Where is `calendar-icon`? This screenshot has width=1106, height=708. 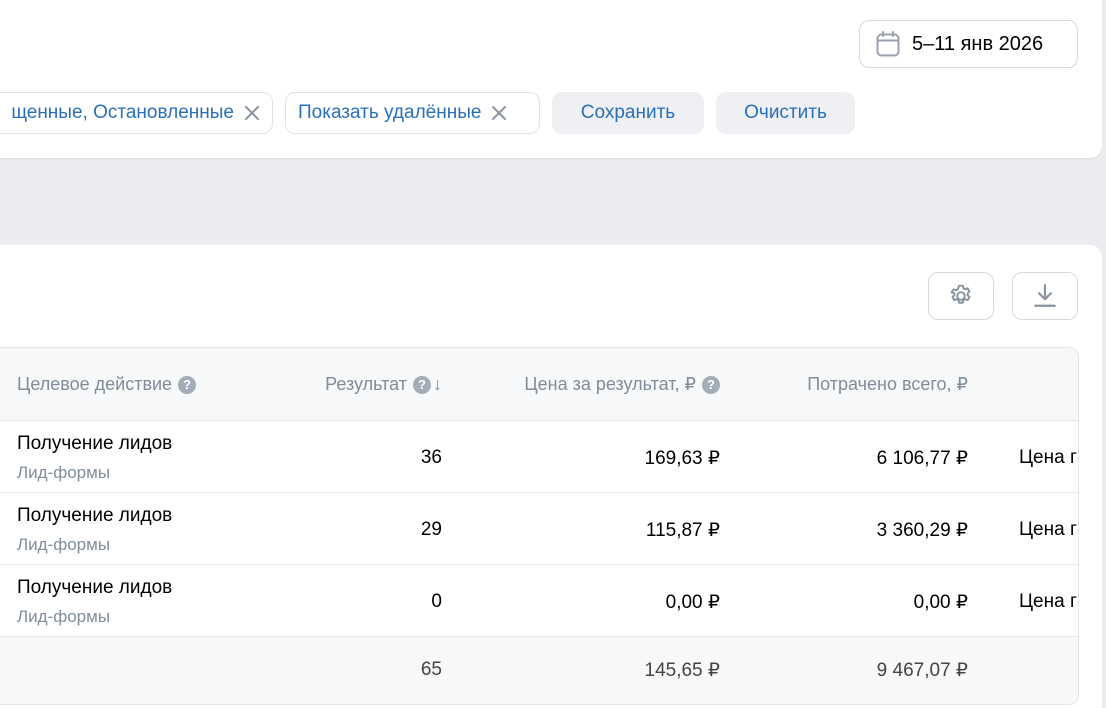 calendar-icon is located at coordinates (888, 44).